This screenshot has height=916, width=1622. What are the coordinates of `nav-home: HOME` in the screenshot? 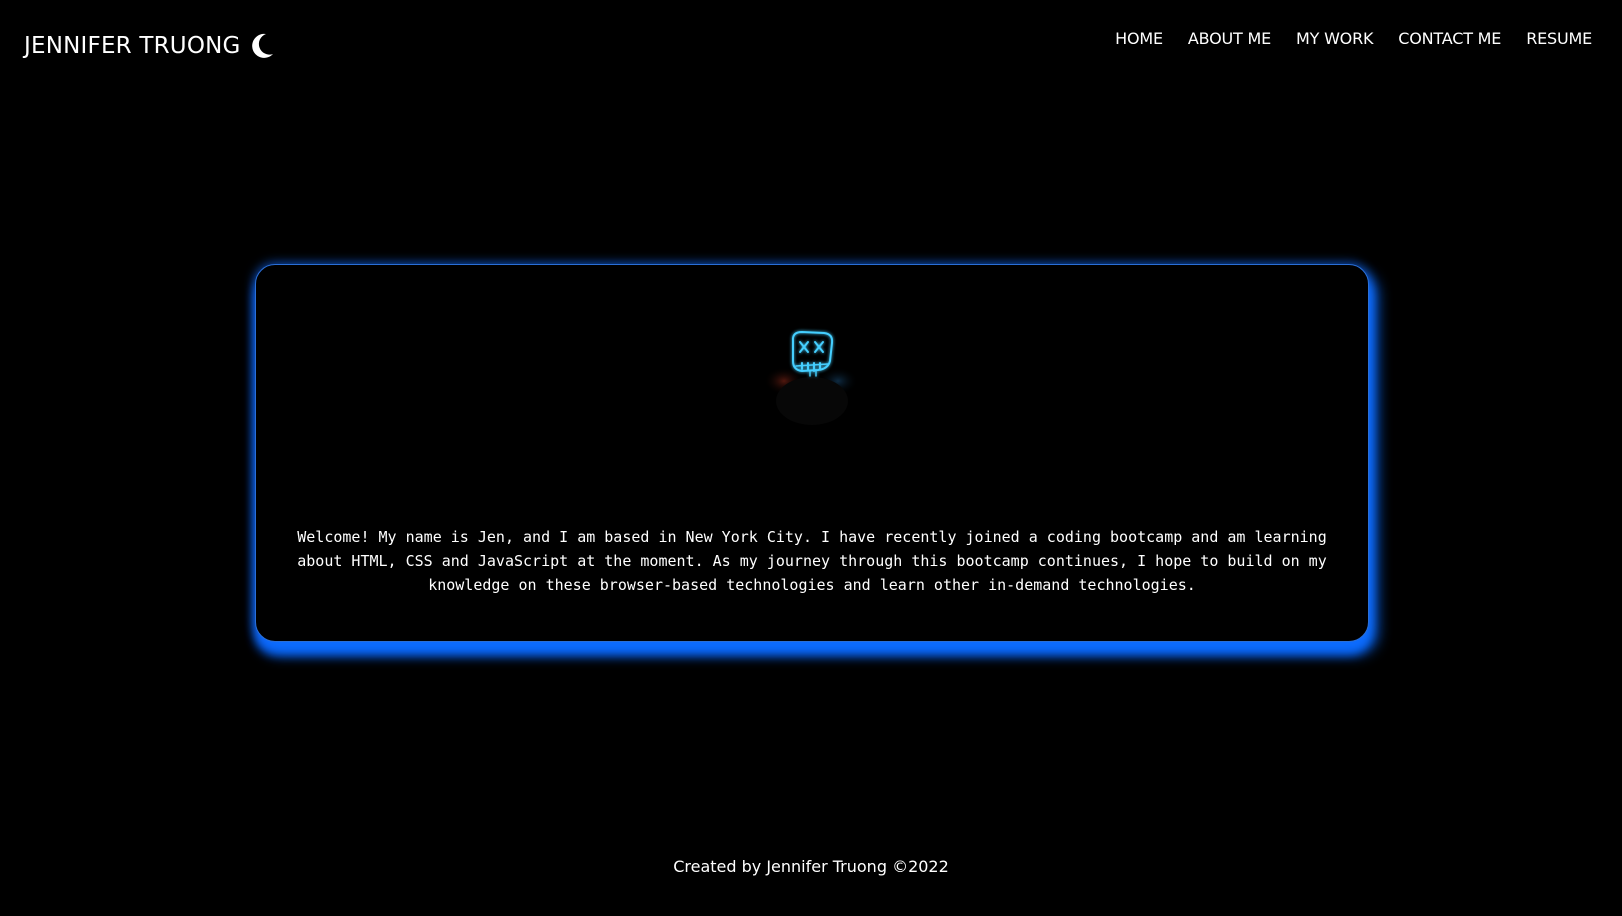 It's located at (1139, 39).